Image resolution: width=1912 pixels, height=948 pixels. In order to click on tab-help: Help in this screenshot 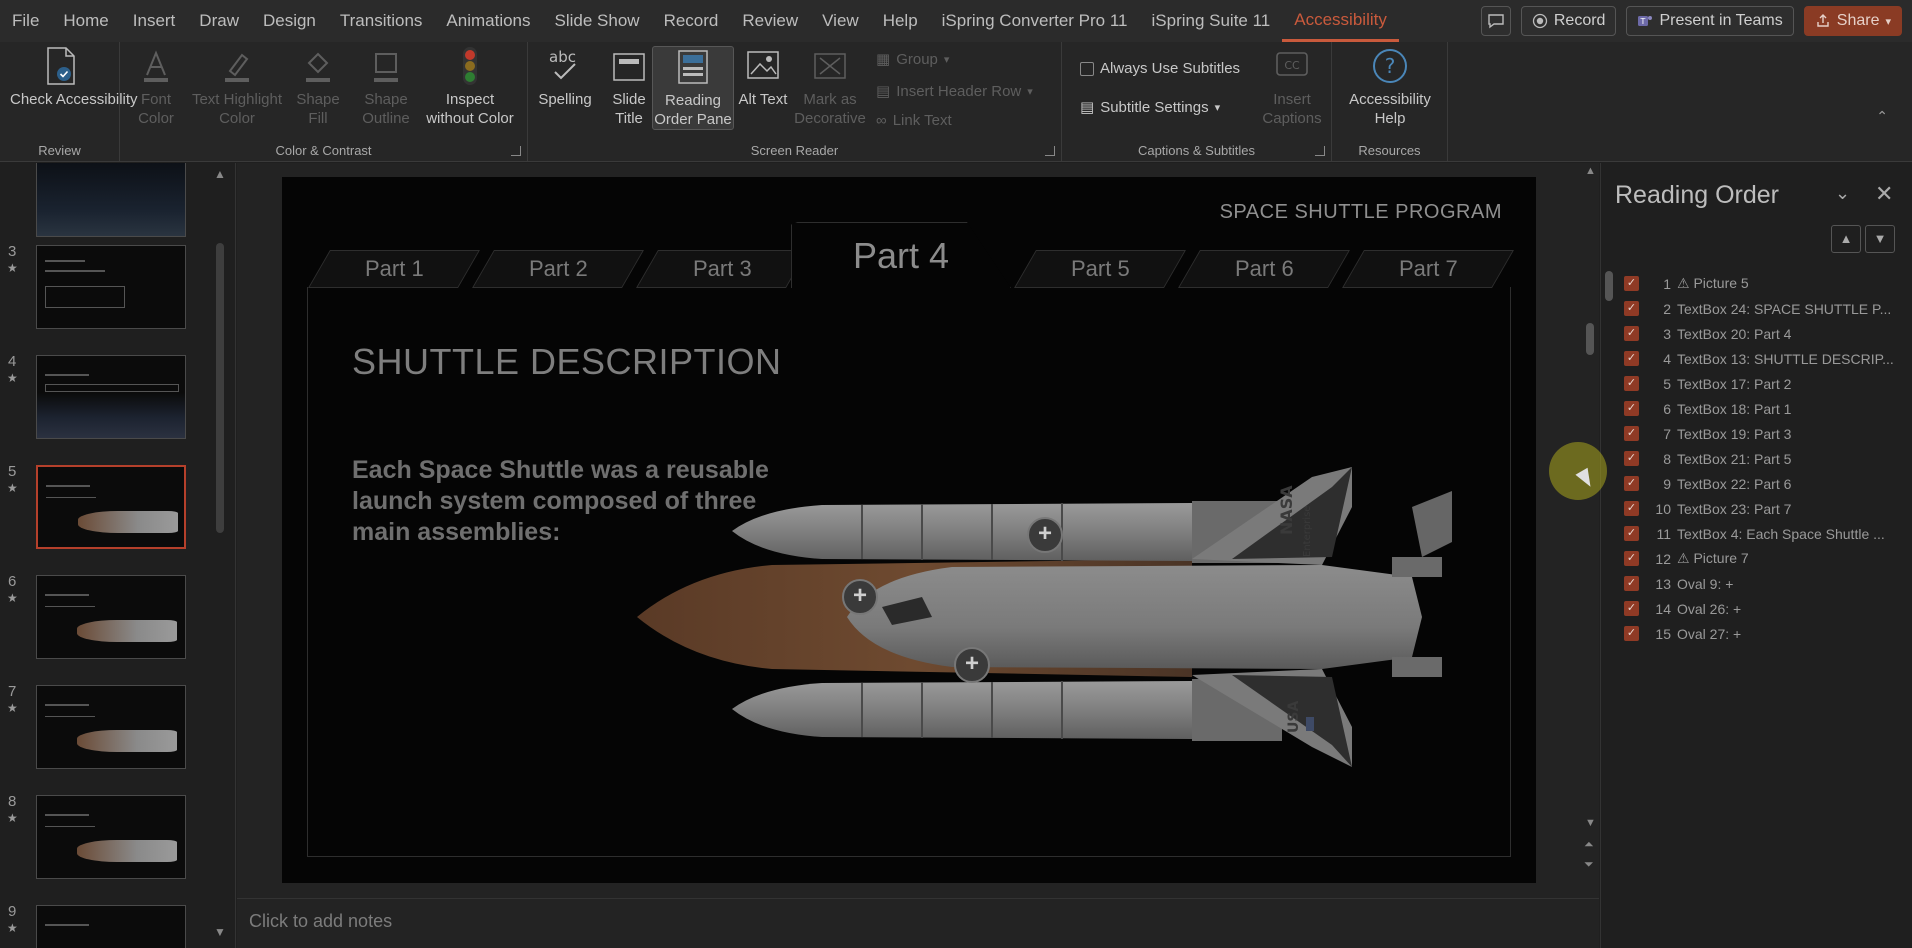, I will do `click(900, 21)`.